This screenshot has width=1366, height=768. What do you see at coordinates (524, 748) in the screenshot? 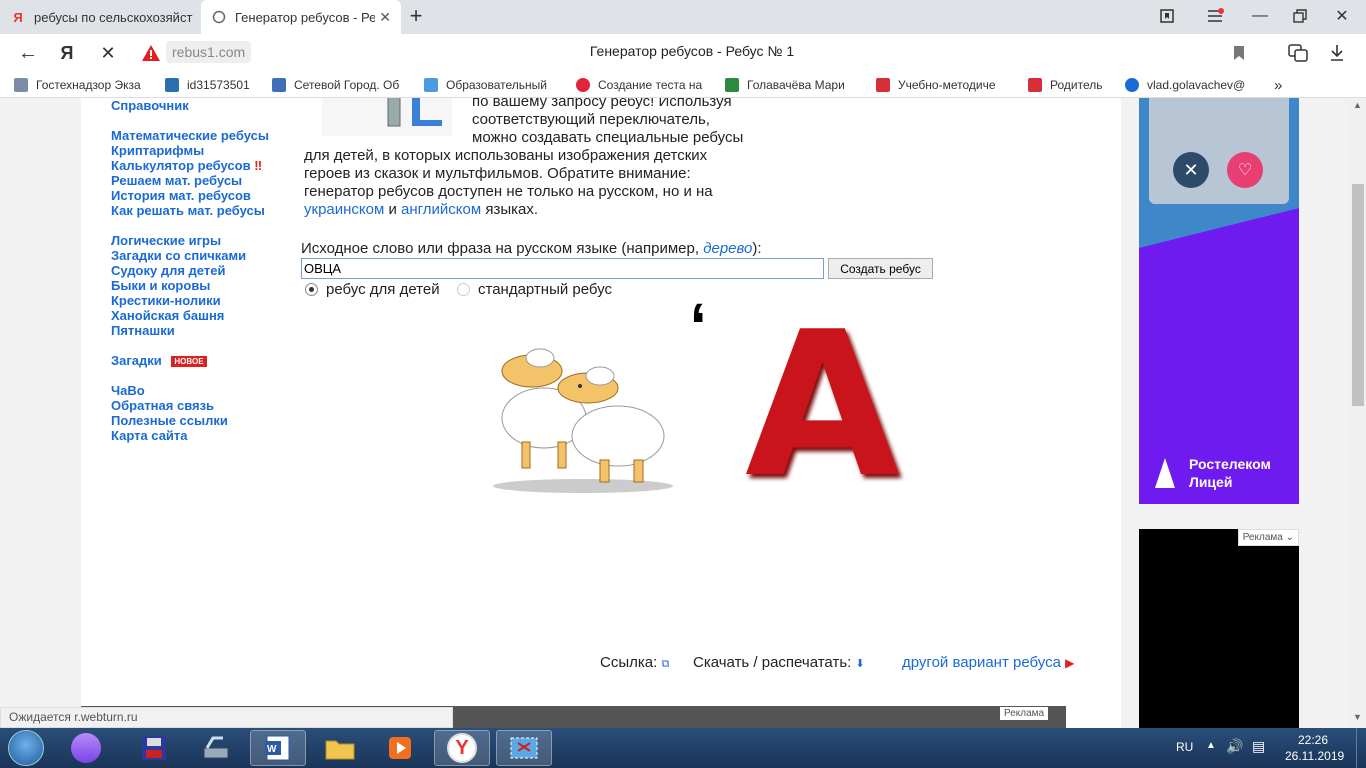
I see `snipping-tool-icon` at bounding box center [524, 748].